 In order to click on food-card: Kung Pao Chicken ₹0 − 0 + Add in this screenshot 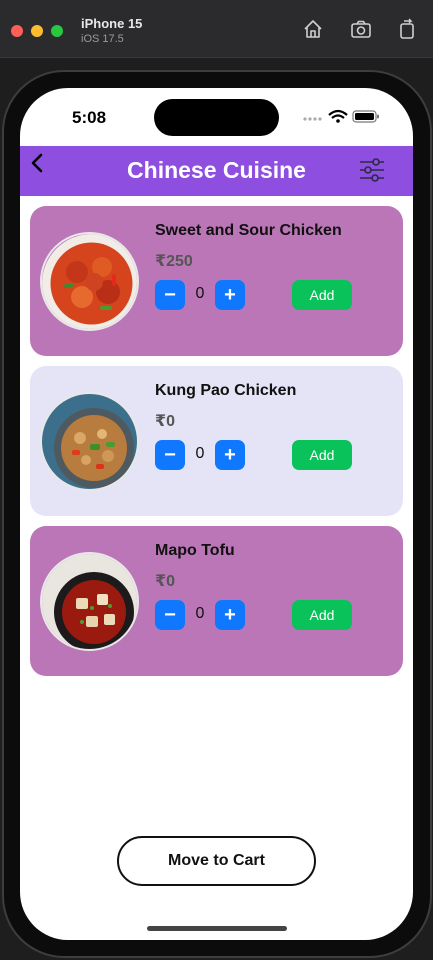, I will do `click(216, 441)`.